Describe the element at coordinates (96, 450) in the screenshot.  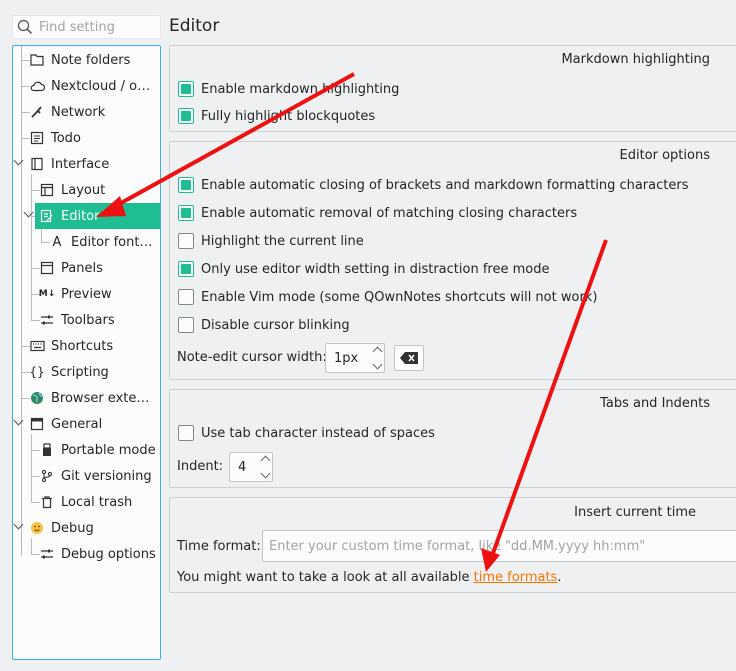
I see `tree-item-portable-mode: Portable mode` at that location.